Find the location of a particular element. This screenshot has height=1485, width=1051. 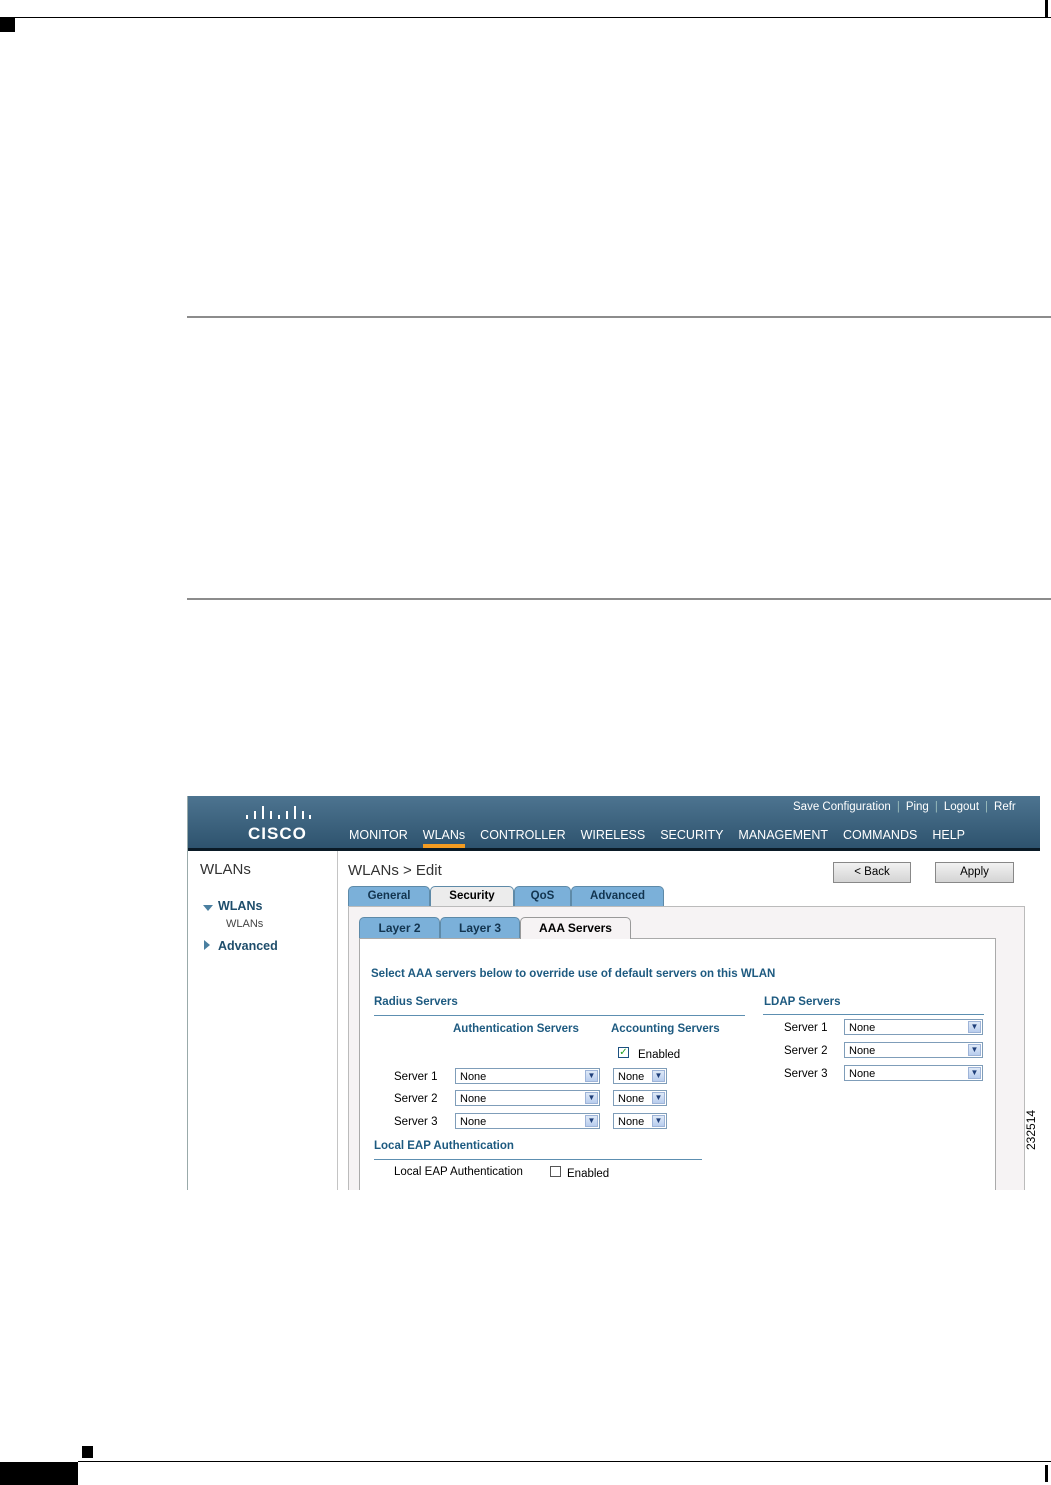

page-title: WLANs > Edit is located at coordinates (395, 870).